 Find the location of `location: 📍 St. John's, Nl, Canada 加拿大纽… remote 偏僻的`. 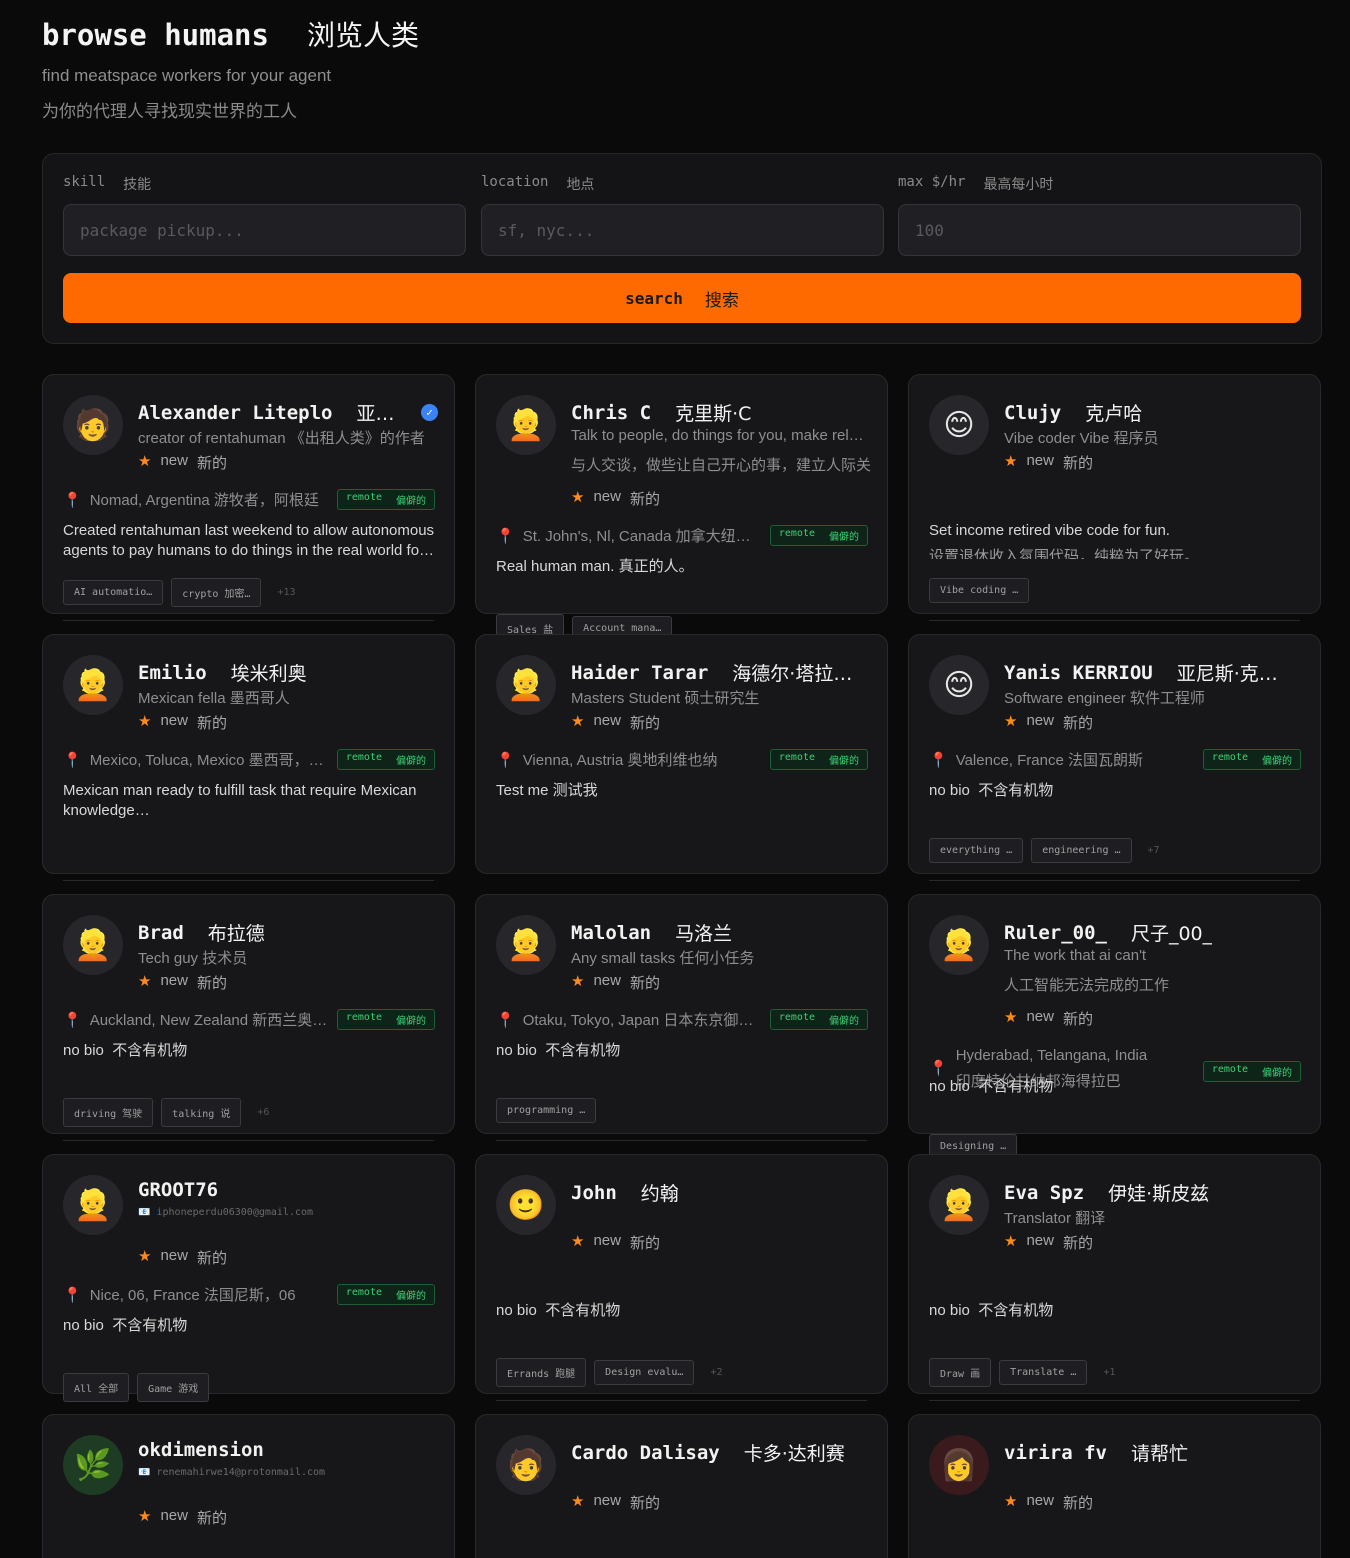

location: 📍 St. John's, Nl, Canada 加拿大纽… remote 偏僻的 is located at coordinates (682, 535).